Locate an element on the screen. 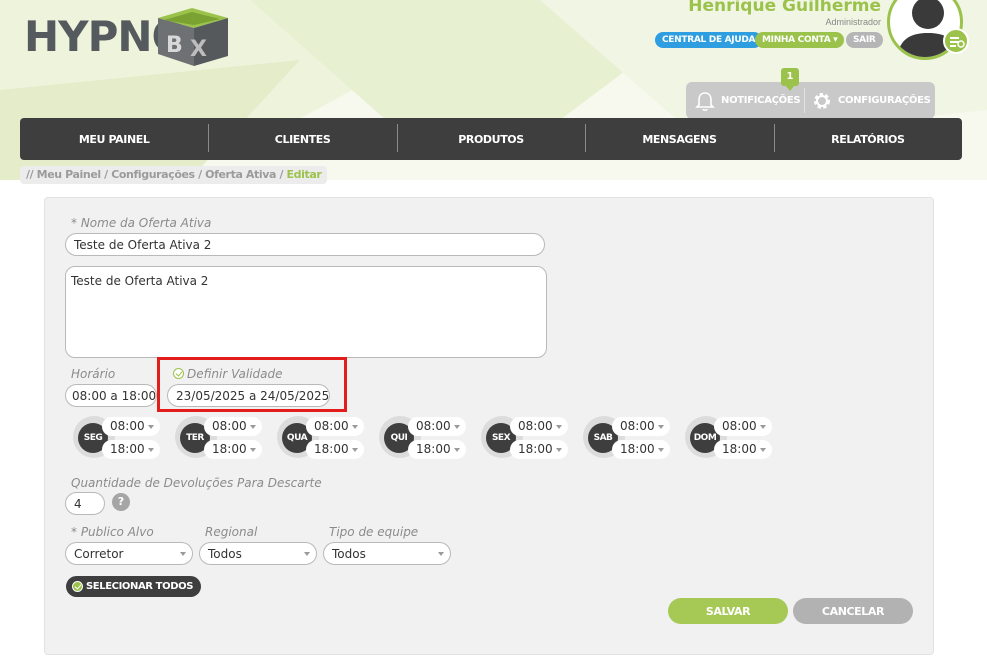 This screenshot has height=658, width=987. settings-label: CONFIGURAÇÕES is located at coordinates (884, 100).